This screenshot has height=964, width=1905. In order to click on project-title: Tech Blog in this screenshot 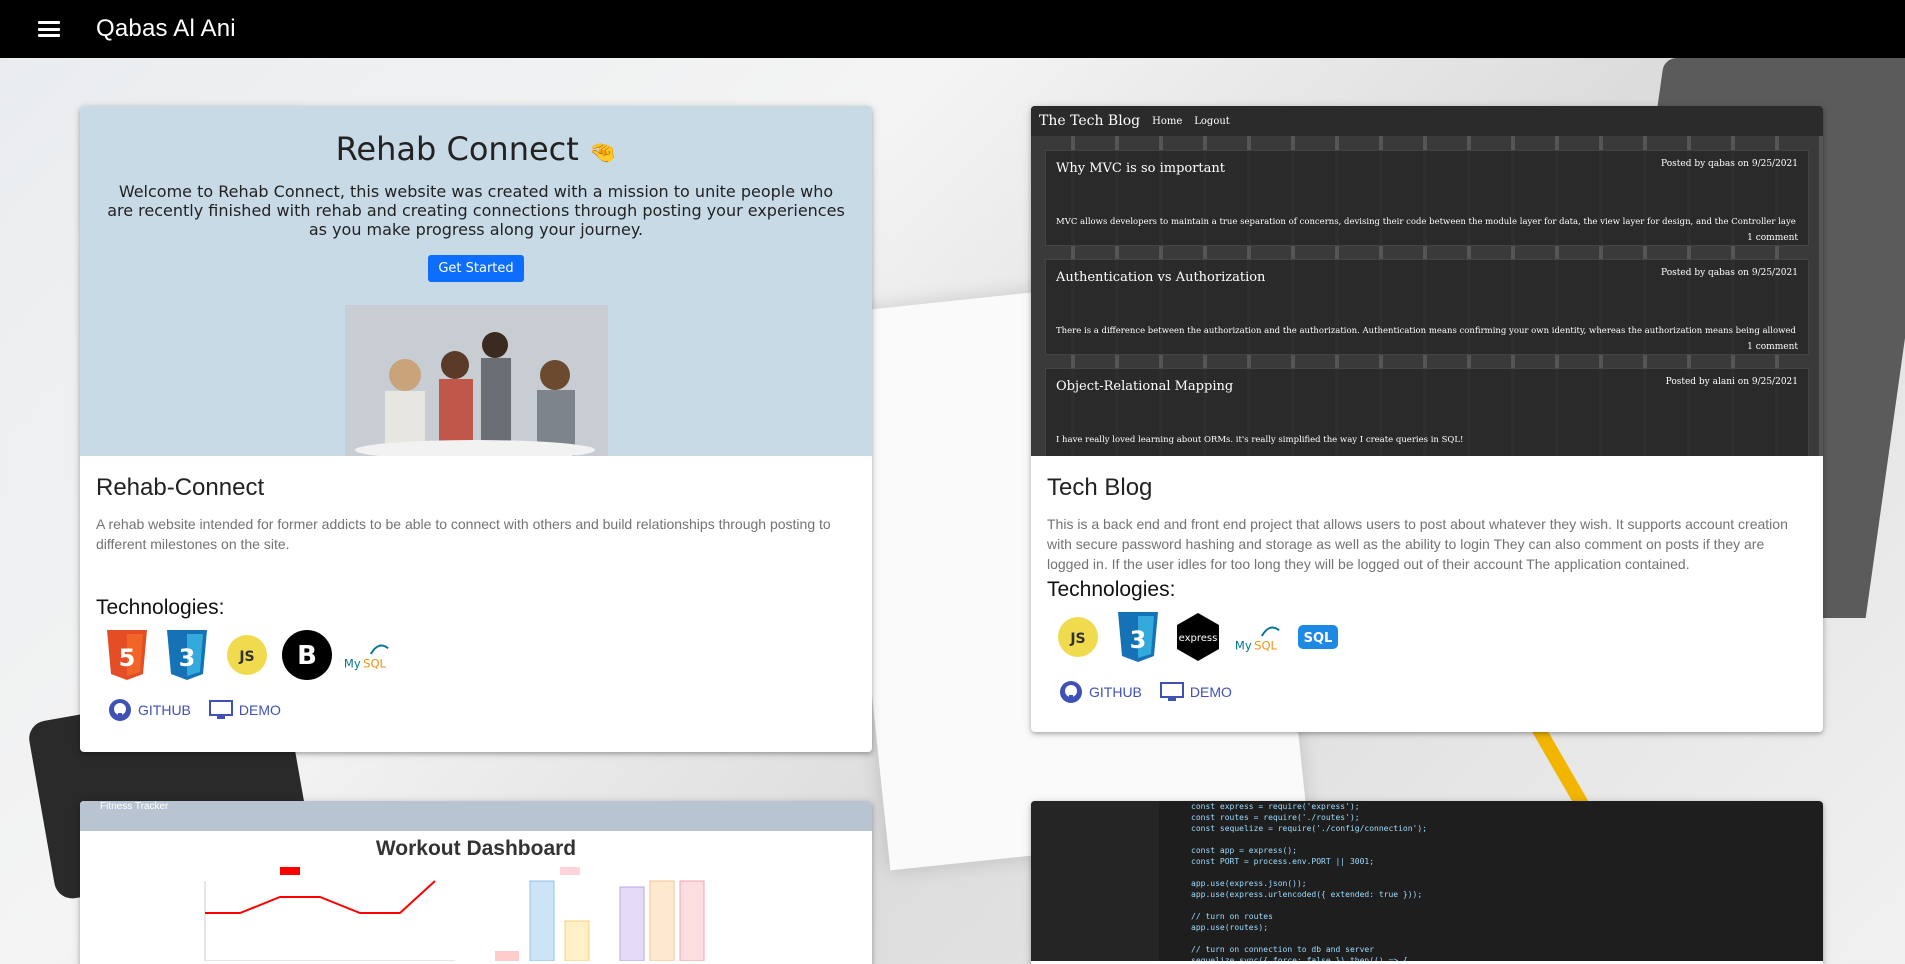, I will do `click(1100, 487)`.